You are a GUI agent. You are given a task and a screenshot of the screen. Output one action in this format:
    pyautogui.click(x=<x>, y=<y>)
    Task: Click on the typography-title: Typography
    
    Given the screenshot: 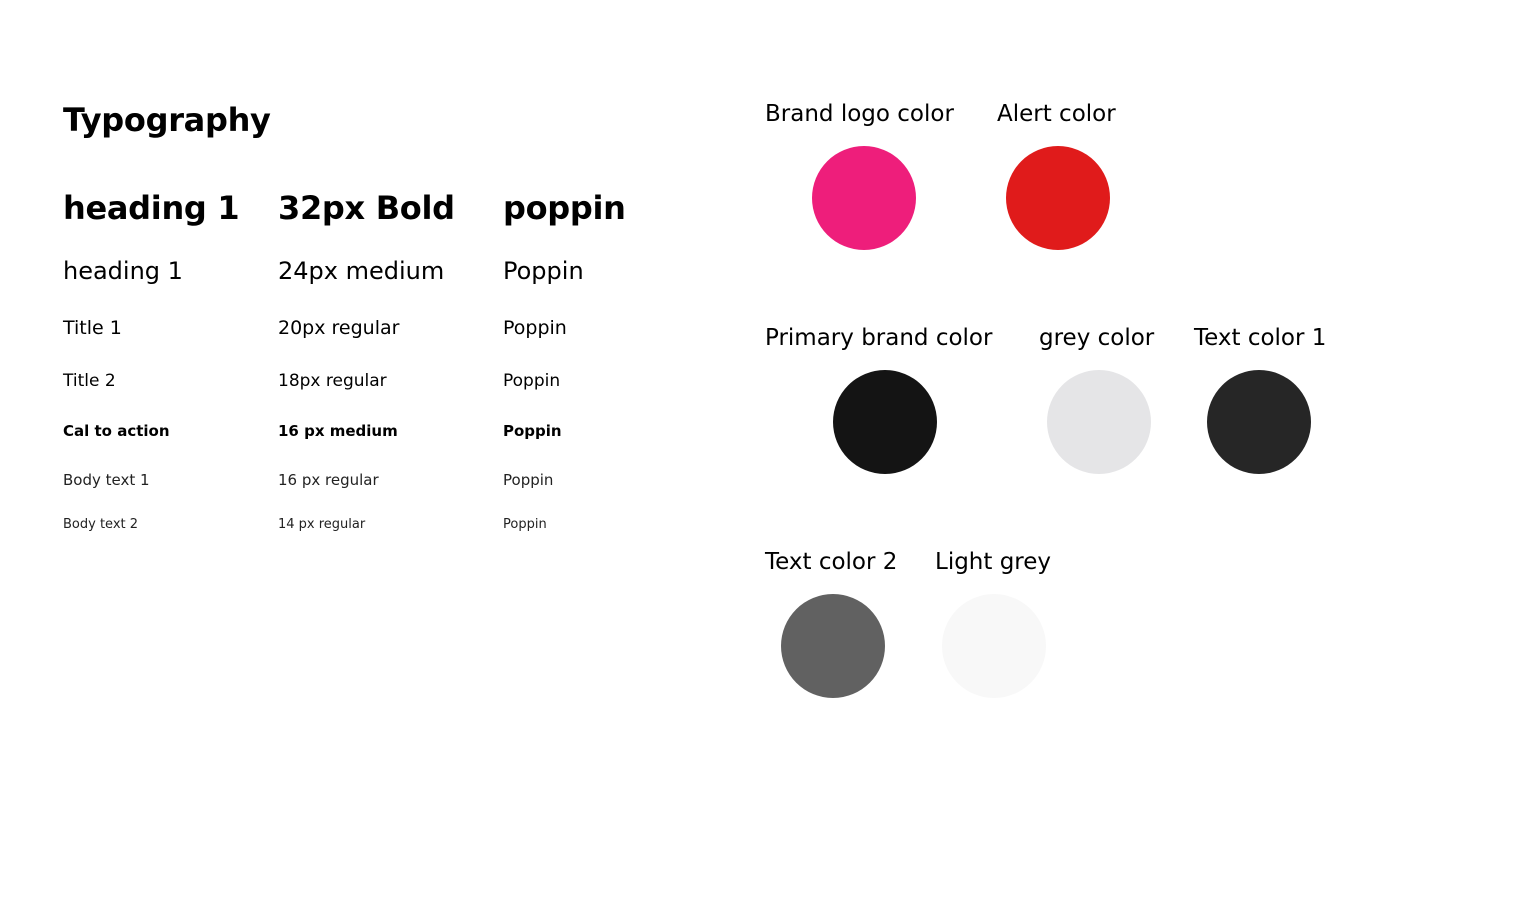 What is the action you would take?
    pyautogui.click(x=167, y=120)
    